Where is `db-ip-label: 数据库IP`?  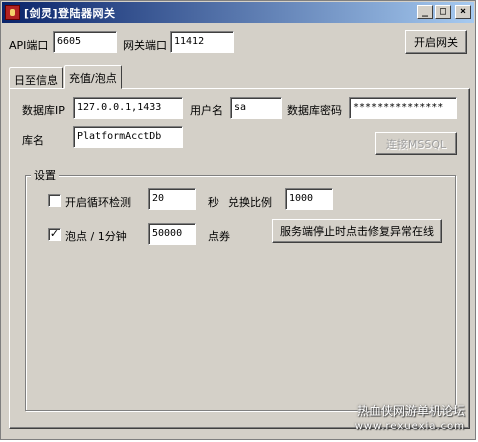
db-ip-label: 数据库IP is located at coordinates (43, 110).